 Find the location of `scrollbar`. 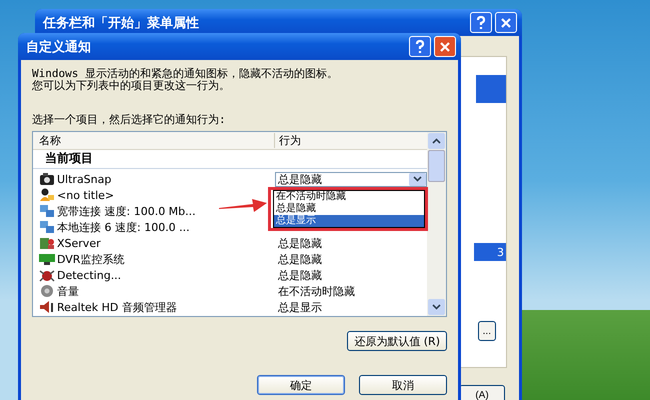

scrollbar is located at coordinates (436, 224).